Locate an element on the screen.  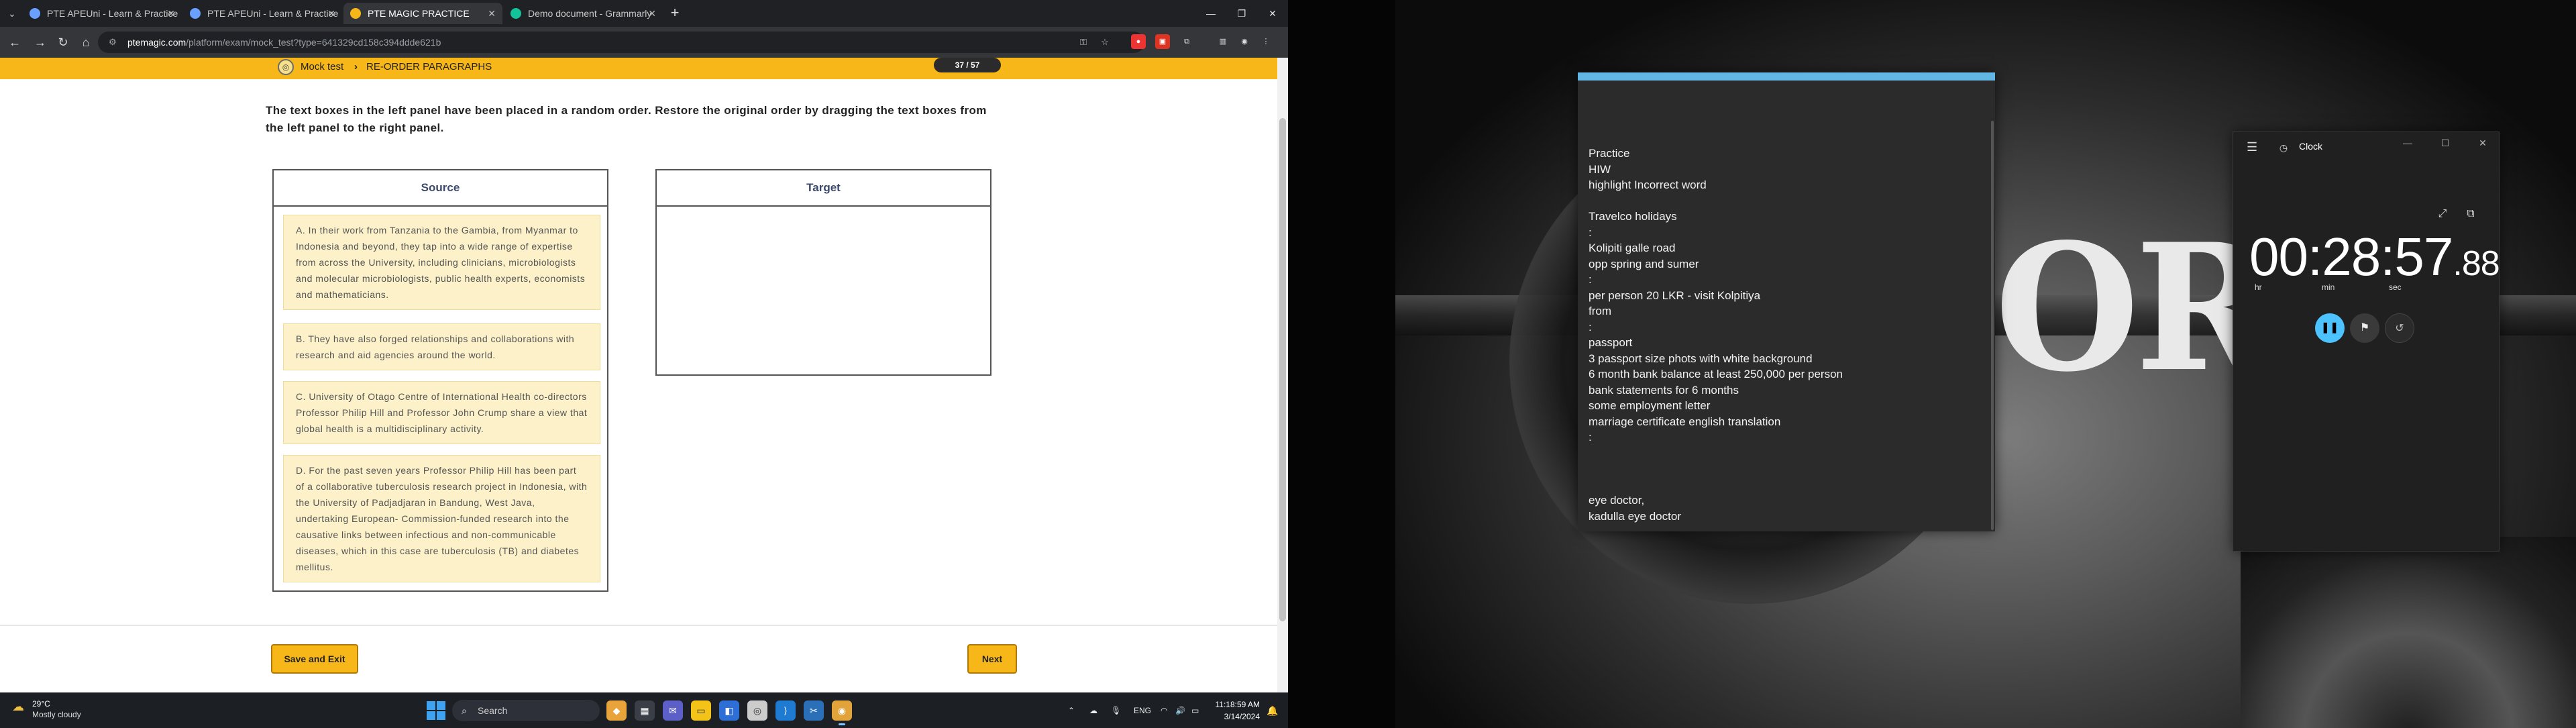
site-info-icon: ⚙ is located at coordinates (114, 42).